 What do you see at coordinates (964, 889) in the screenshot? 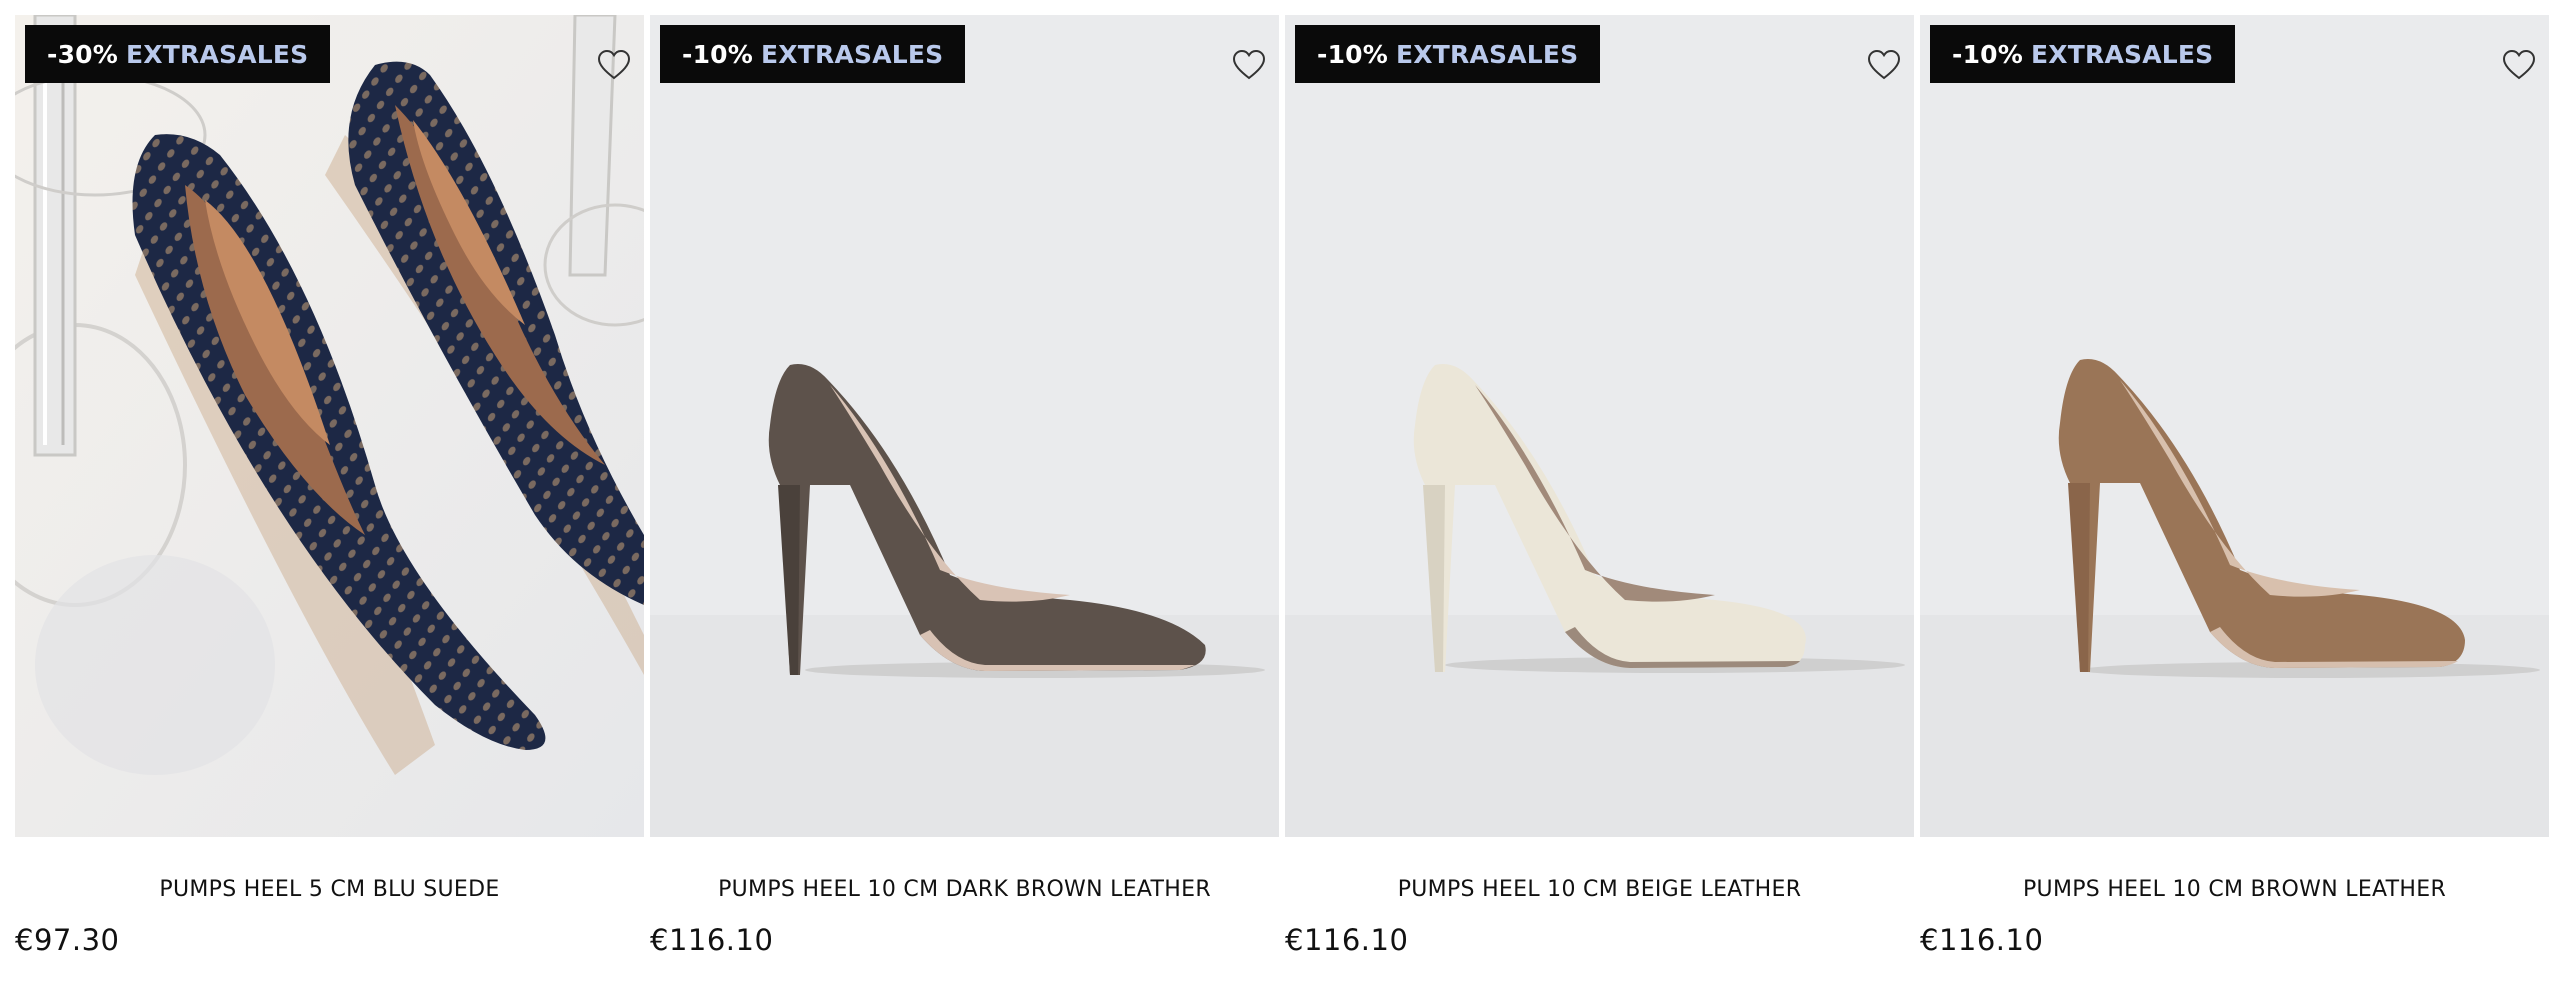
I see `product-name: PUMPS HEEL 10 CM DARK BROWN LEATHER` at bounding box center [964, 889].